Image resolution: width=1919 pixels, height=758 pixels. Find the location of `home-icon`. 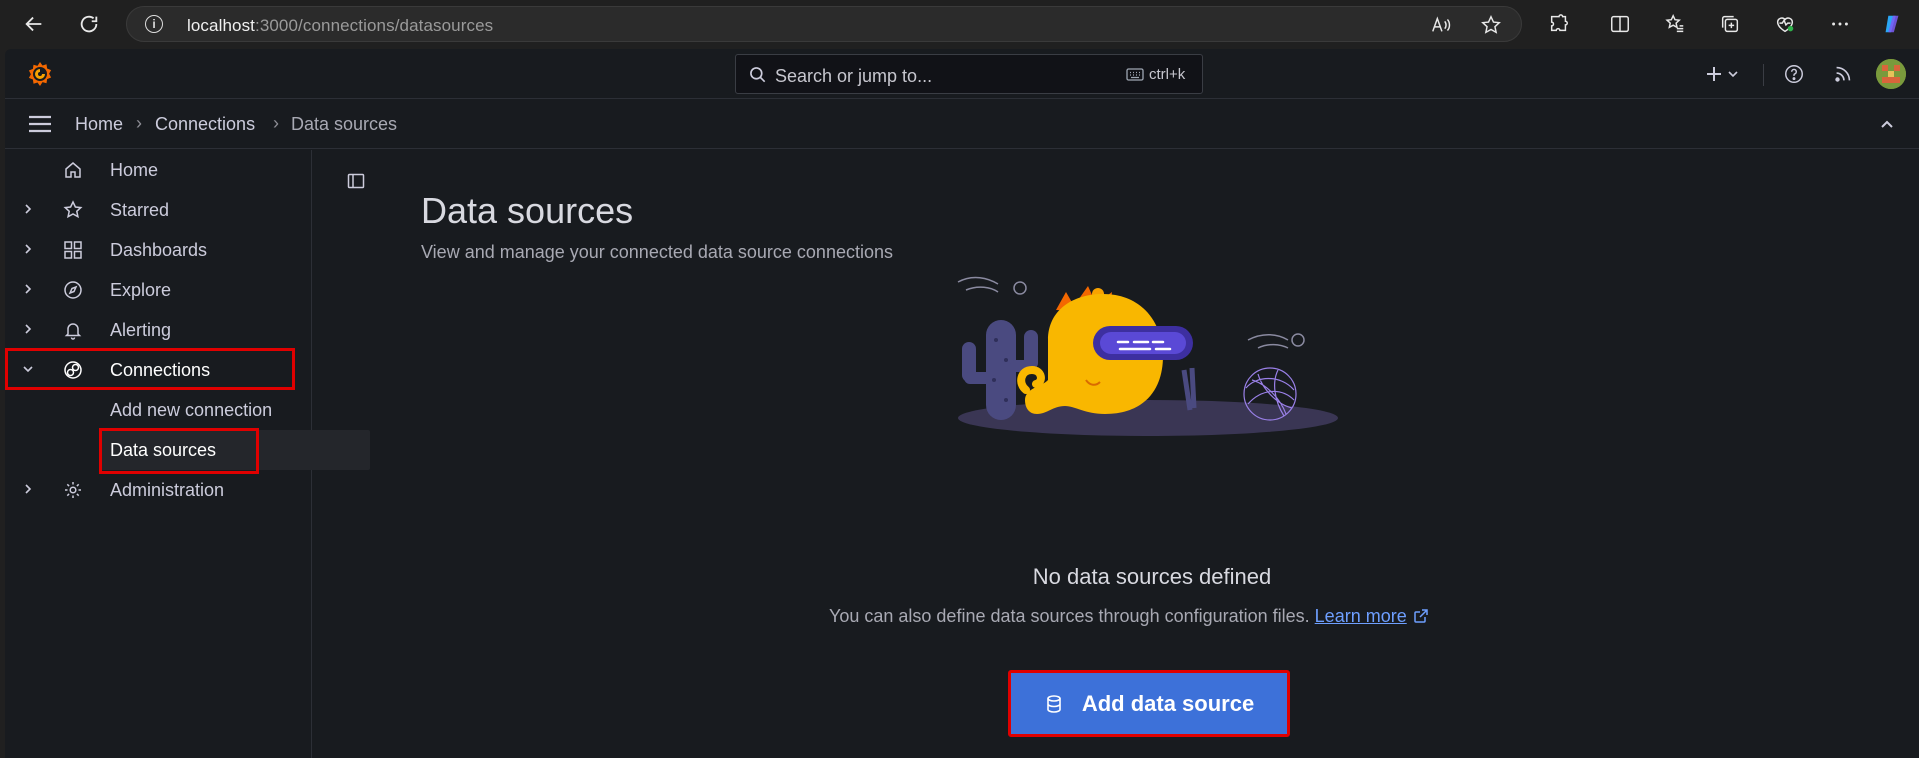

home-icon is located at coordinates (73, 170).